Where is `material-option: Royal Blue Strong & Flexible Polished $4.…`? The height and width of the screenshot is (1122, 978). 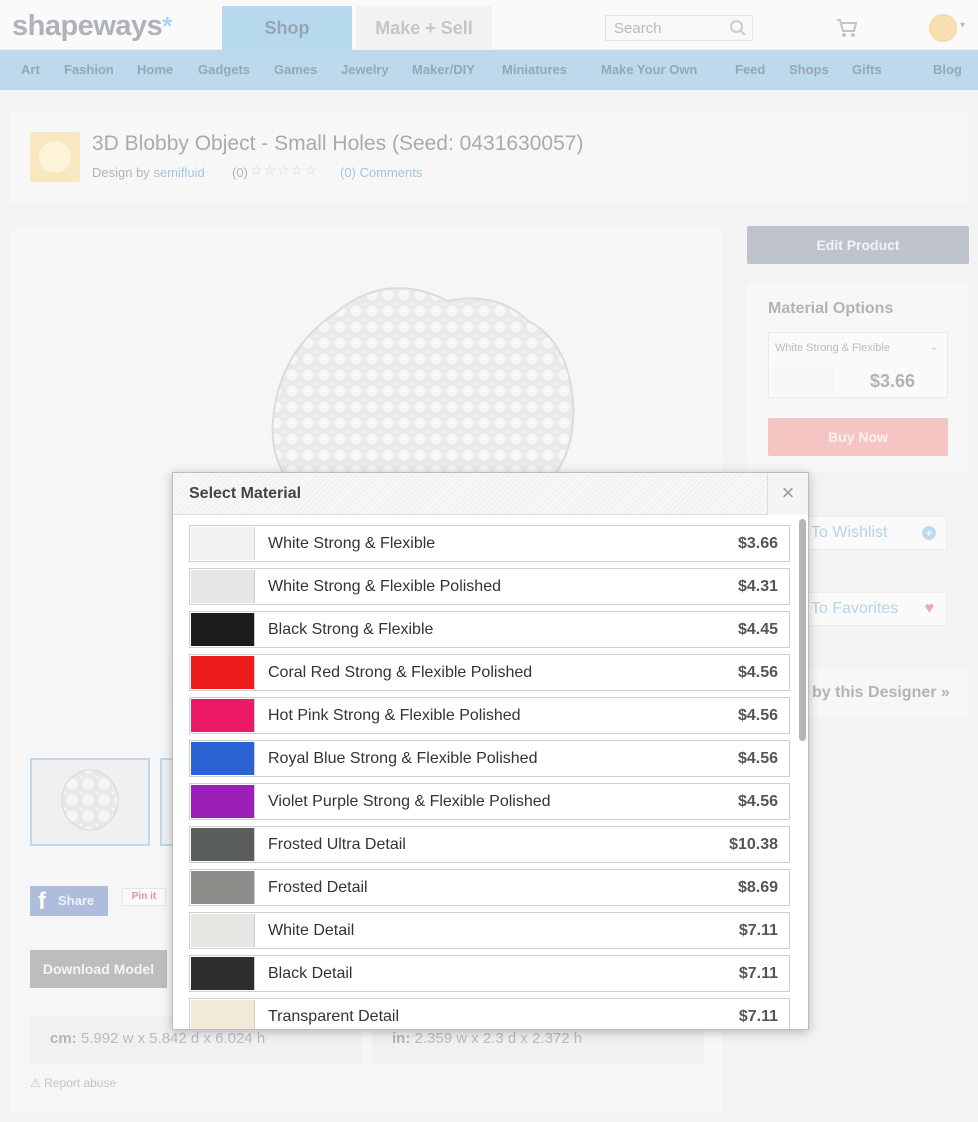
material-option: Royal Blue Strong & Flexible Polished $4.… is located at coordinates (489, 758).